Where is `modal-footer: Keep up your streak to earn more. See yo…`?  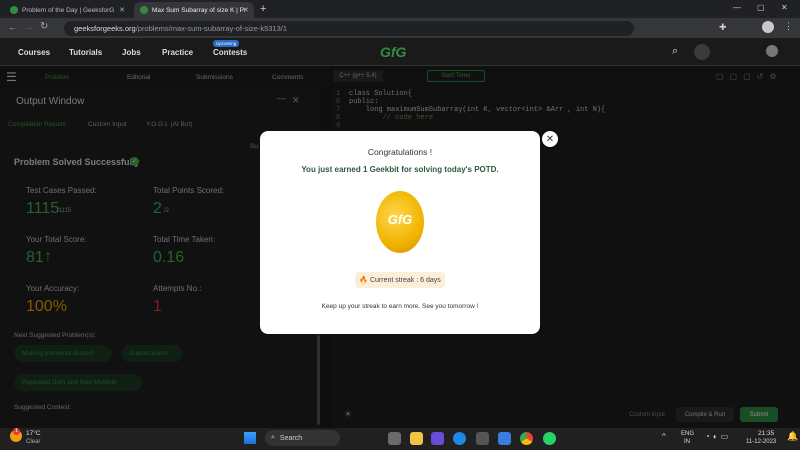
modal-footer: Keep up your streak to earn more. See yo… is located at coordinates (400, 306).